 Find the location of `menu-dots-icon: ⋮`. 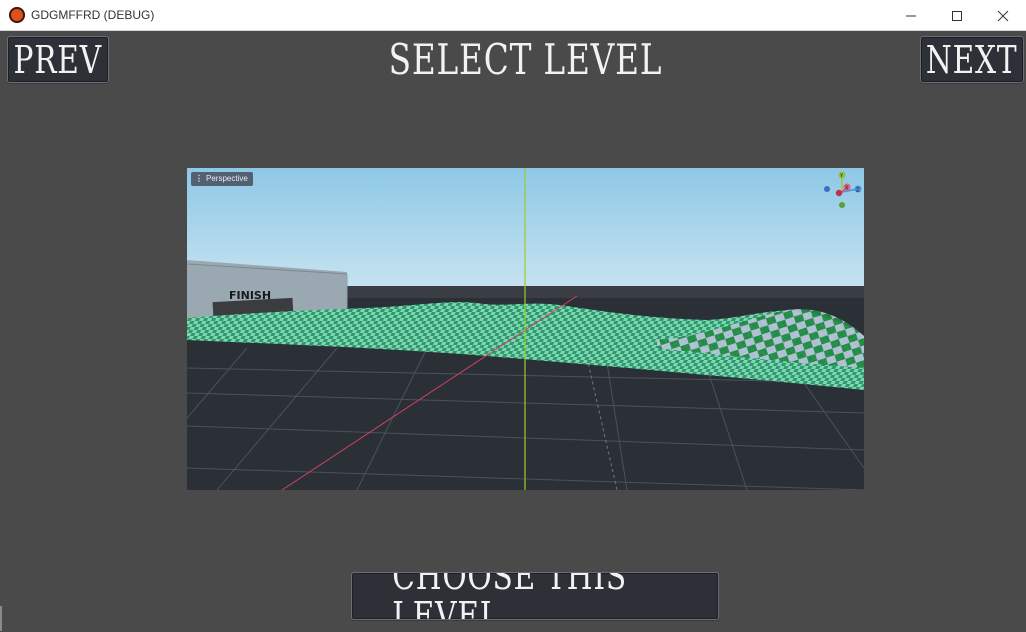

menu-dots-icon: ⋮ is located at coordinates (199, 178).